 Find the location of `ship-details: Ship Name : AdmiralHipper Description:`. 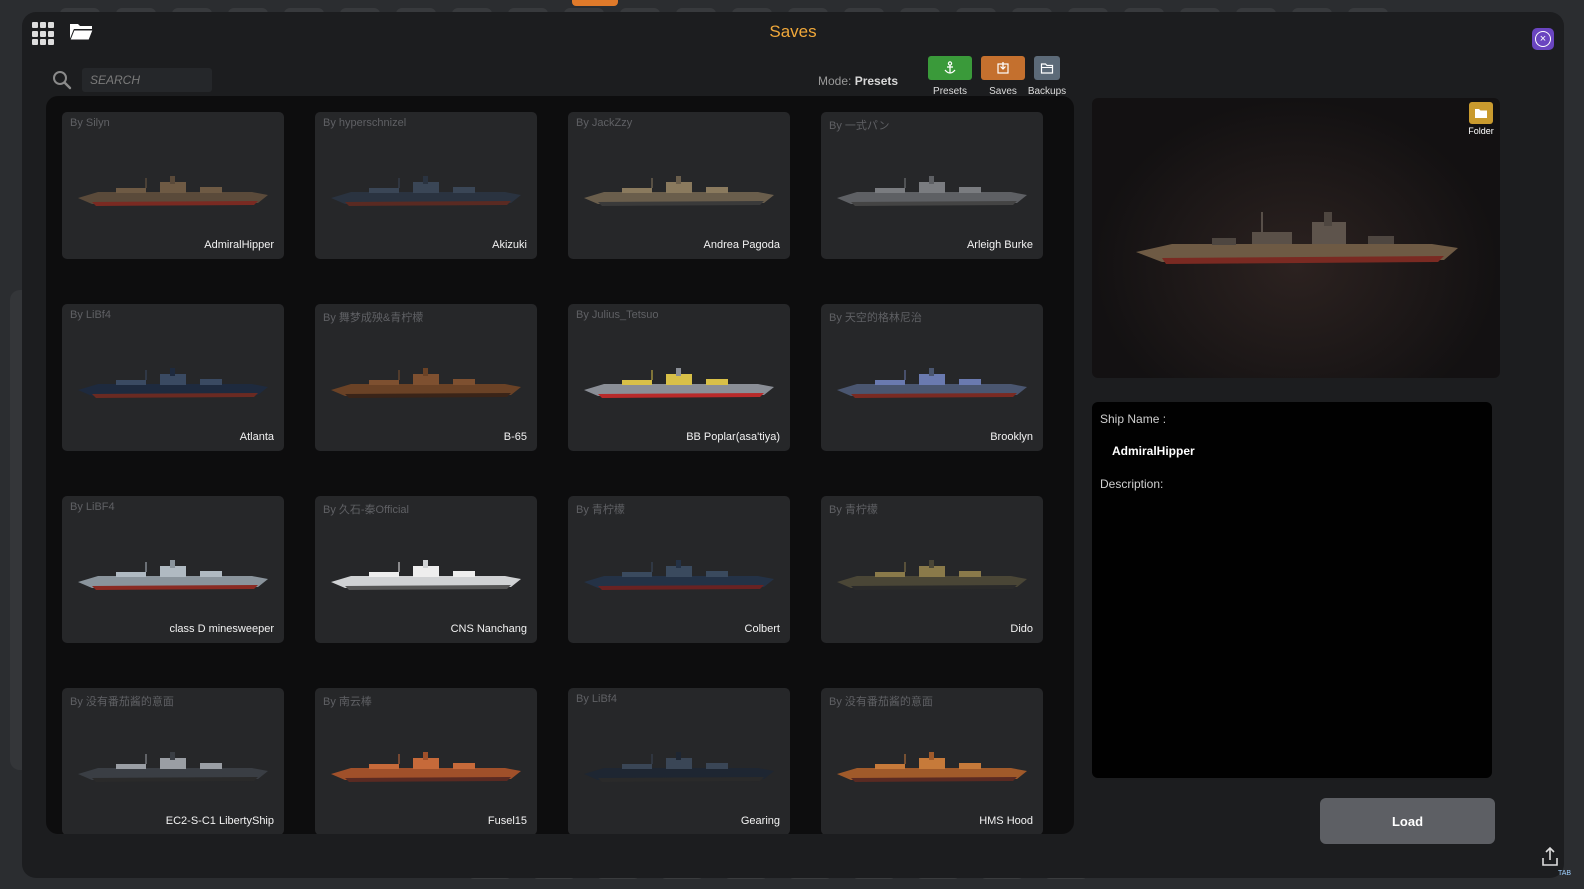

ship-details: Ship Name : AdmiralHipper Description: is located at coordinates (1292, 590).